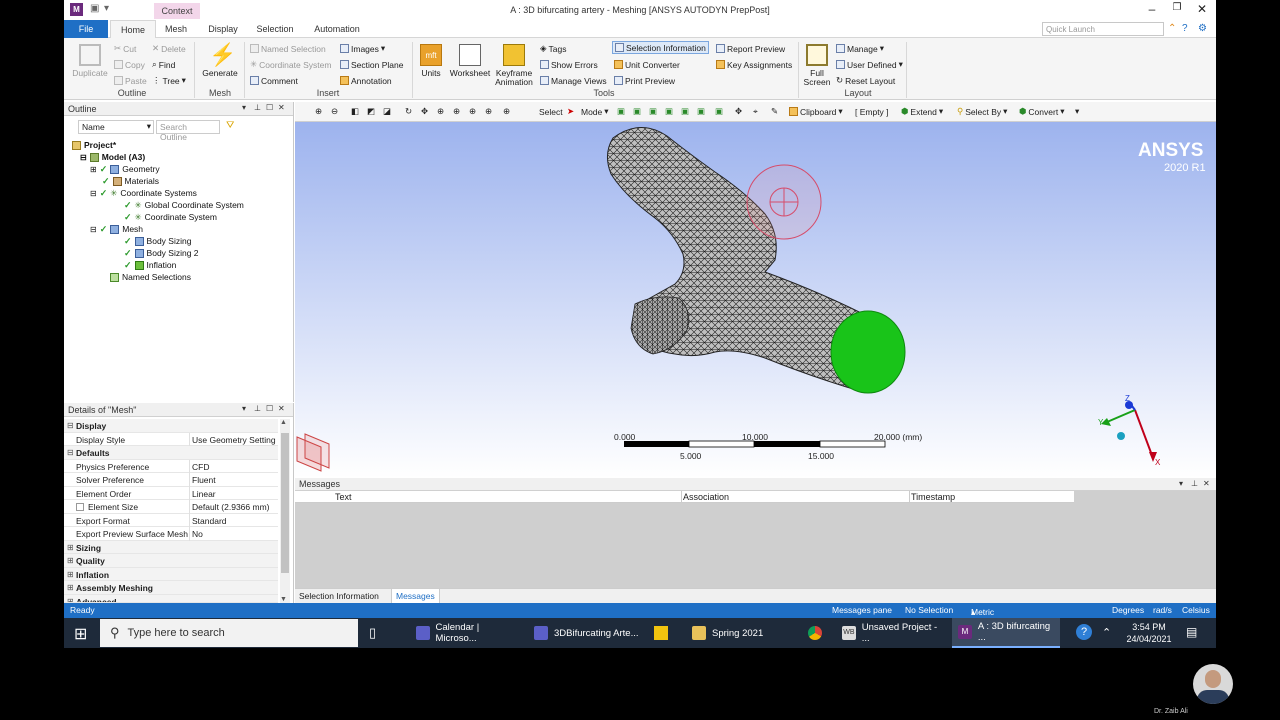 Image resolution: width=1280 pixels, height=720 pixels. What do you see at coordinates (171, 507) in the screenshot?
I see `details-row-element-size: Element Size Default (2.9366 mm)` at bounding box center [171, 507].